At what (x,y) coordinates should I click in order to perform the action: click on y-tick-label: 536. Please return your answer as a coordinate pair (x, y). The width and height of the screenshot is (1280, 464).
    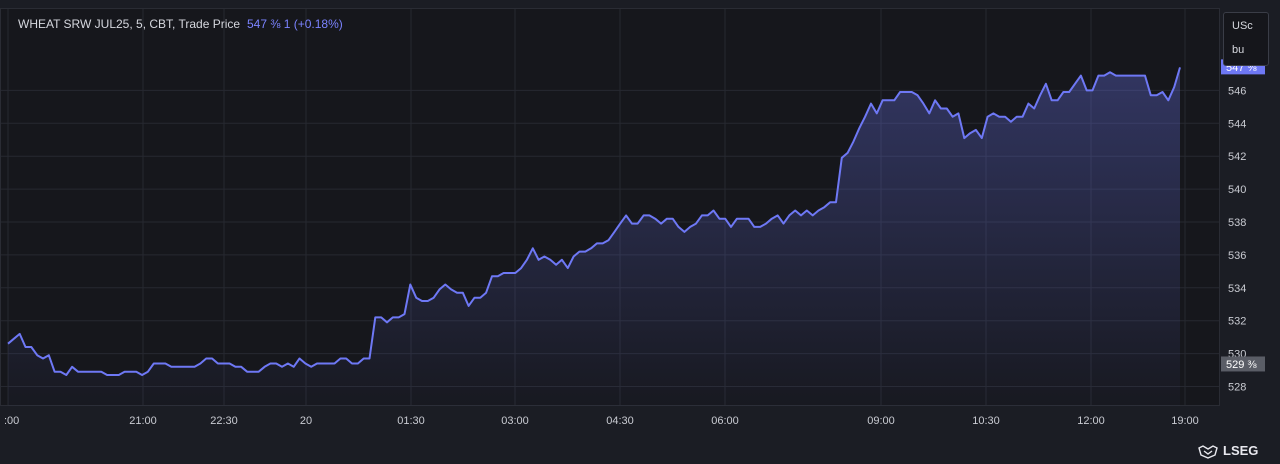
    Looking at the image, I should click on (1237, 256).